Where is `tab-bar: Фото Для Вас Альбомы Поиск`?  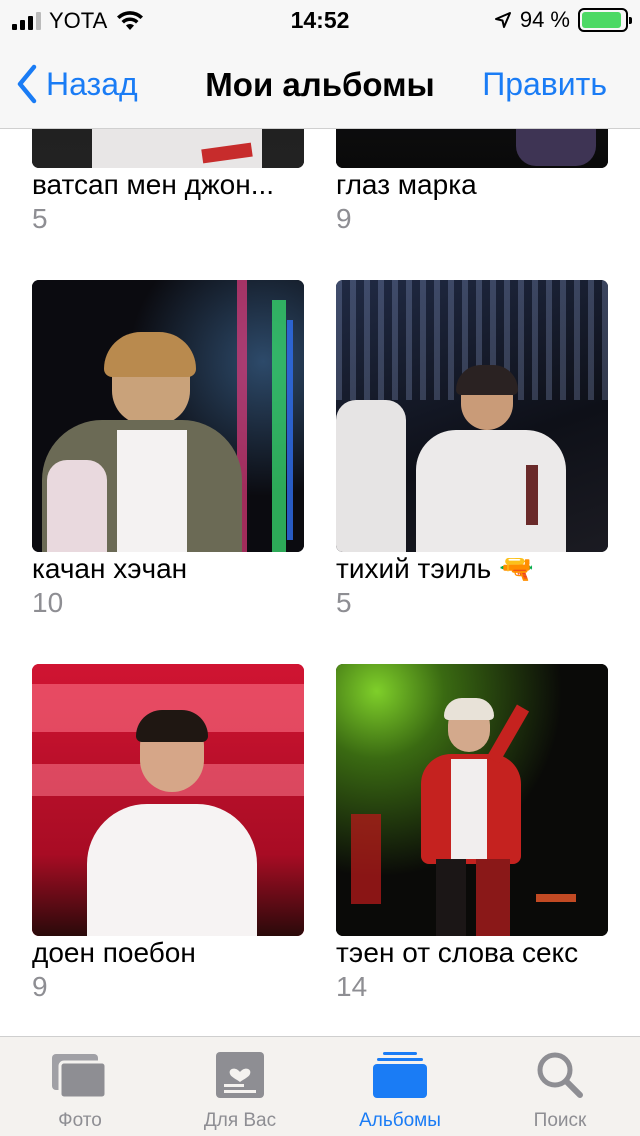 tab-bar: Фото Для Вас Альбомы Поиск is located at coordinates (320, 1086).